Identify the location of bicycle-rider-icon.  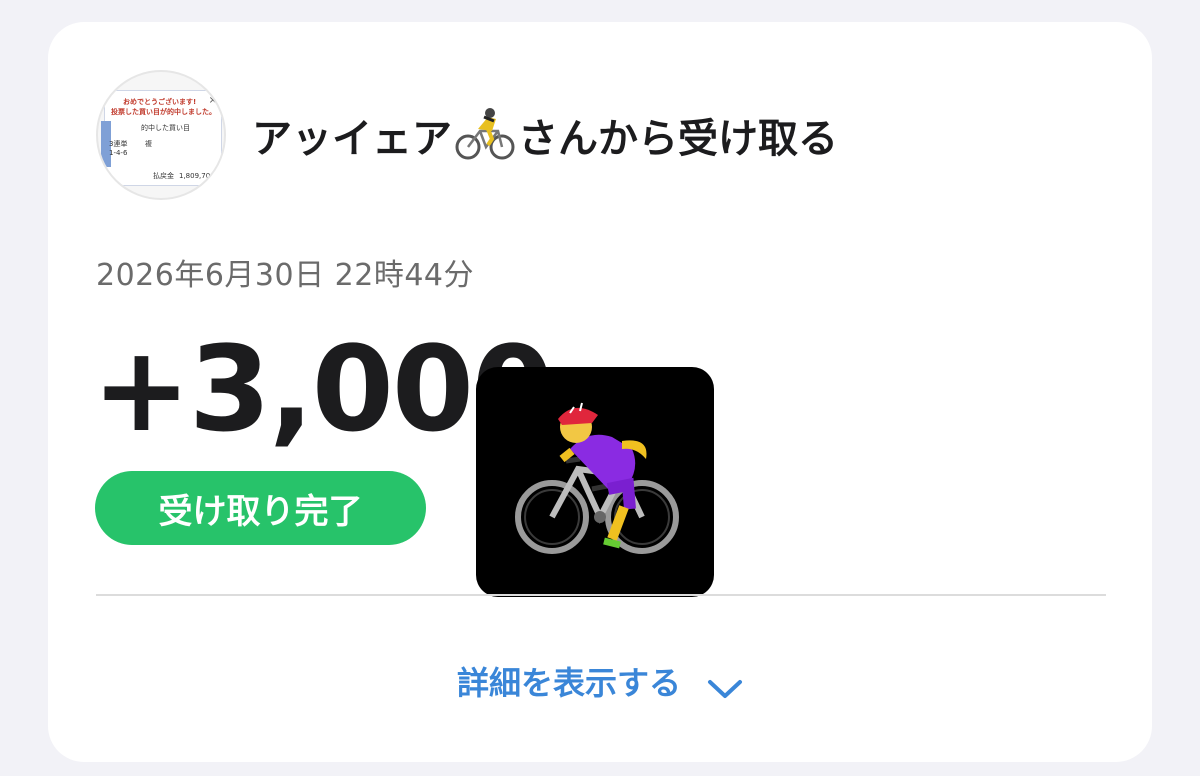
(485, 135).